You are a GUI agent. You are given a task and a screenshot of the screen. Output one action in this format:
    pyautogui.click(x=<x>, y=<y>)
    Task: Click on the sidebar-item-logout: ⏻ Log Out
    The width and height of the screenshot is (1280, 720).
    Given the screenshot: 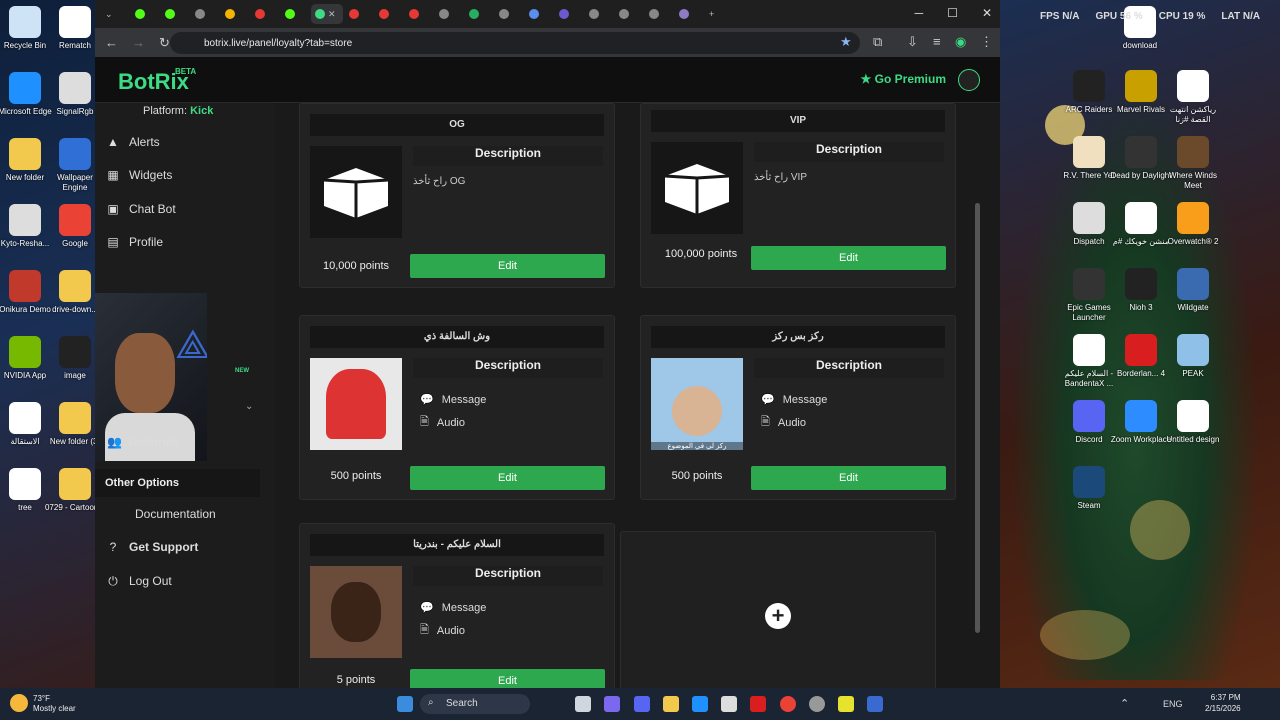 What is the action you would take?
    pyautogui.click(x=139, y=581)
    